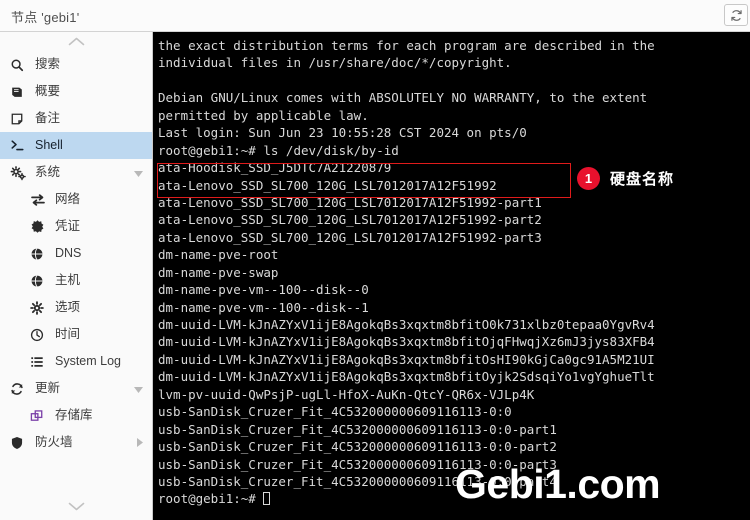 Image resolution: width=750 pixels, height=520 pixels. Describe the element at coordinates (48, 172) in the screenshot. I see `sidebar-item-label: 系统` at that location.